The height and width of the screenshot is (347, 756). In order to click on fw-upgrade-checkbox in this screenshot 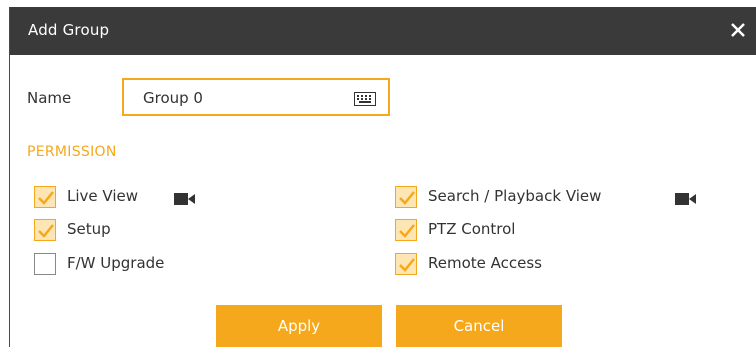, I will do `click(45, 264)`.